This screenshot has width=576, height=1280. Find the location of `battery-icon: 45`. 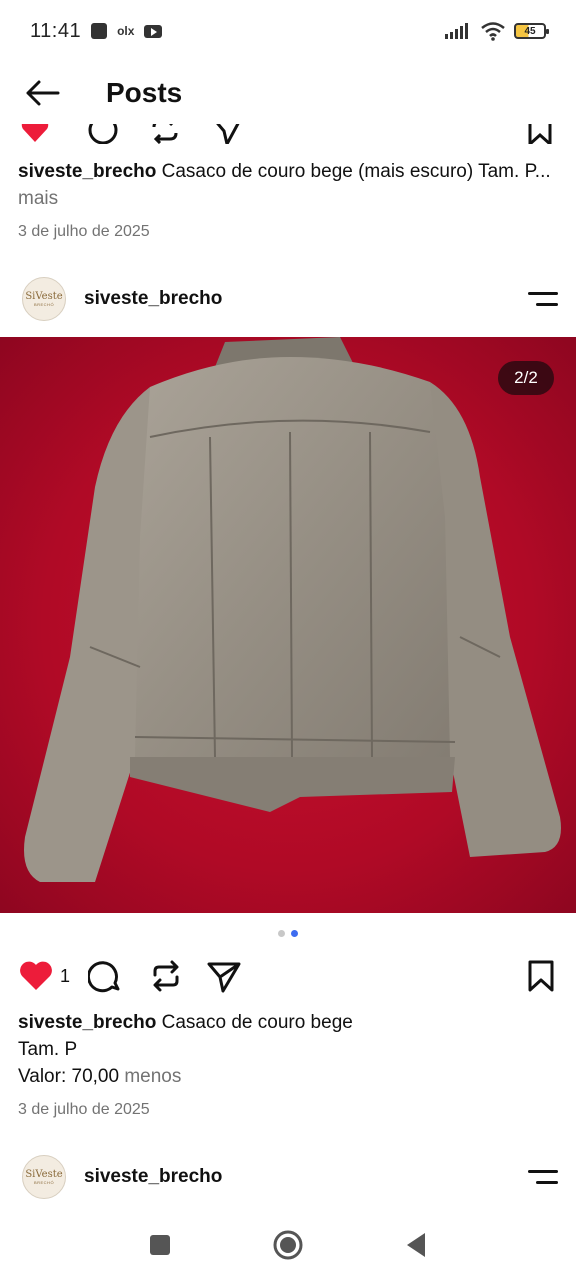

battery-icon: 45 is located at coordinates (531, 31).